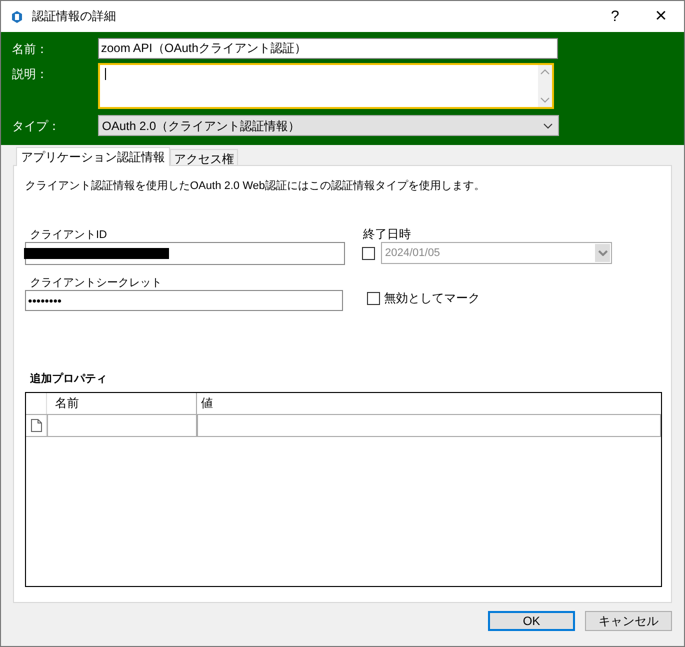  I want to click on type-dropdown: OAuth 2.0（クライアント認証情報）, so click(328, 125).